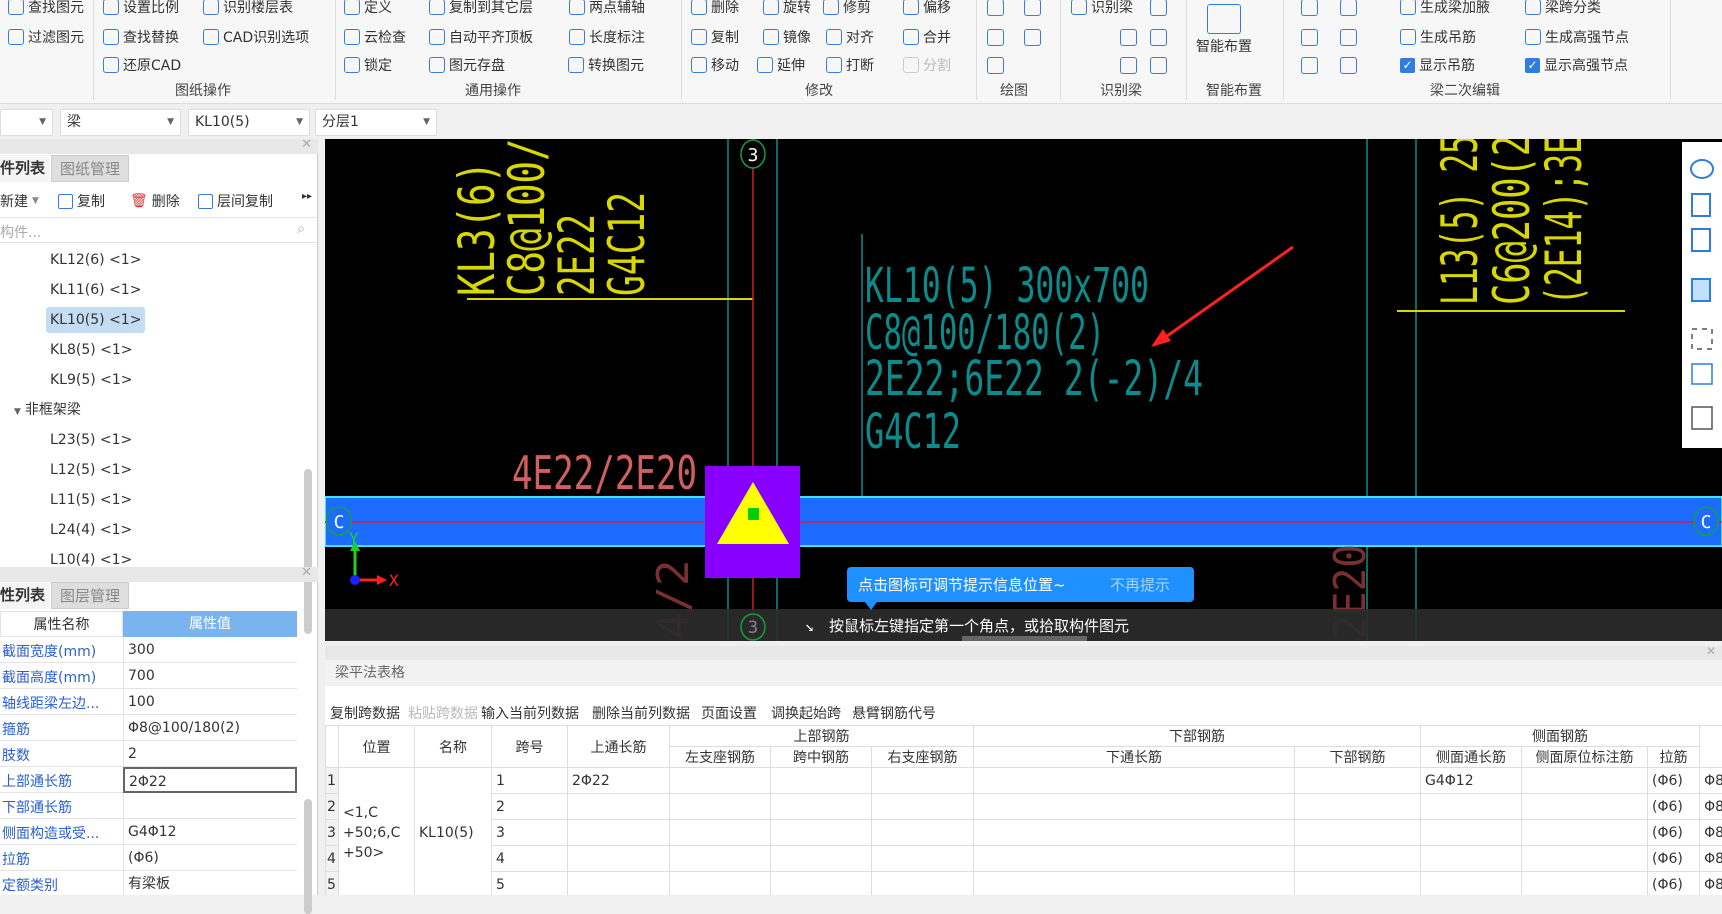 This screenshot has height=914, width=1722. I want to click on table-row: 44(Φ6)Φ8, so click(1024, 859).